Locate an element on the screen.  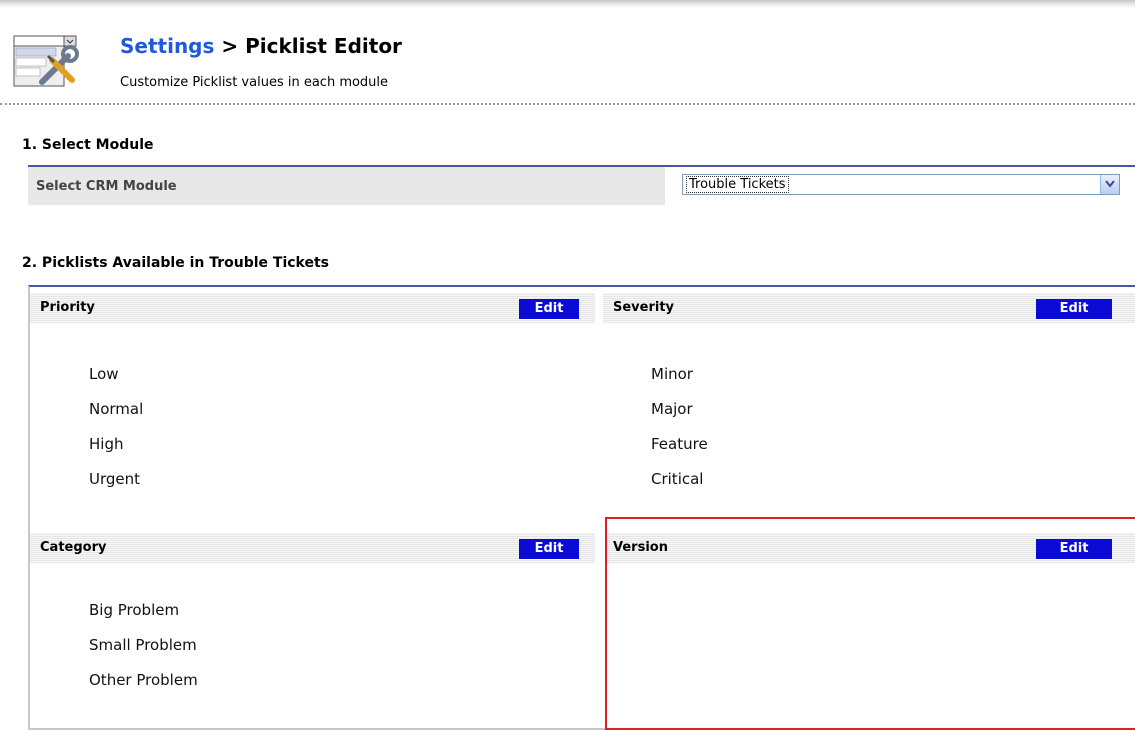
picklist-header-category: Category Edit is located at coordinates (312, 548).